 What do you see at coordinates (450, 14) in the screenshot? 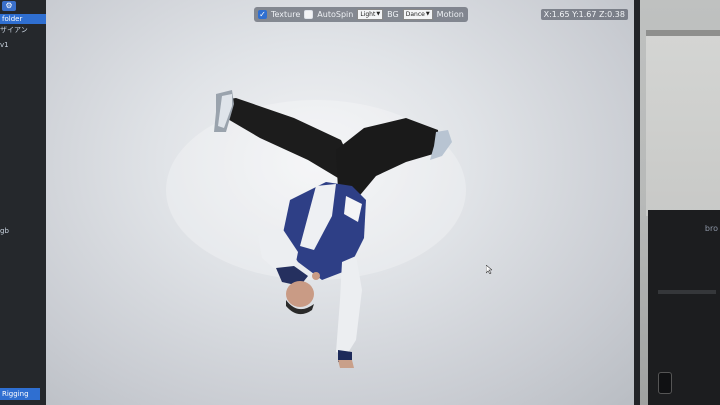
I see `motion-label: Motion` at bounding box center [450, 14].